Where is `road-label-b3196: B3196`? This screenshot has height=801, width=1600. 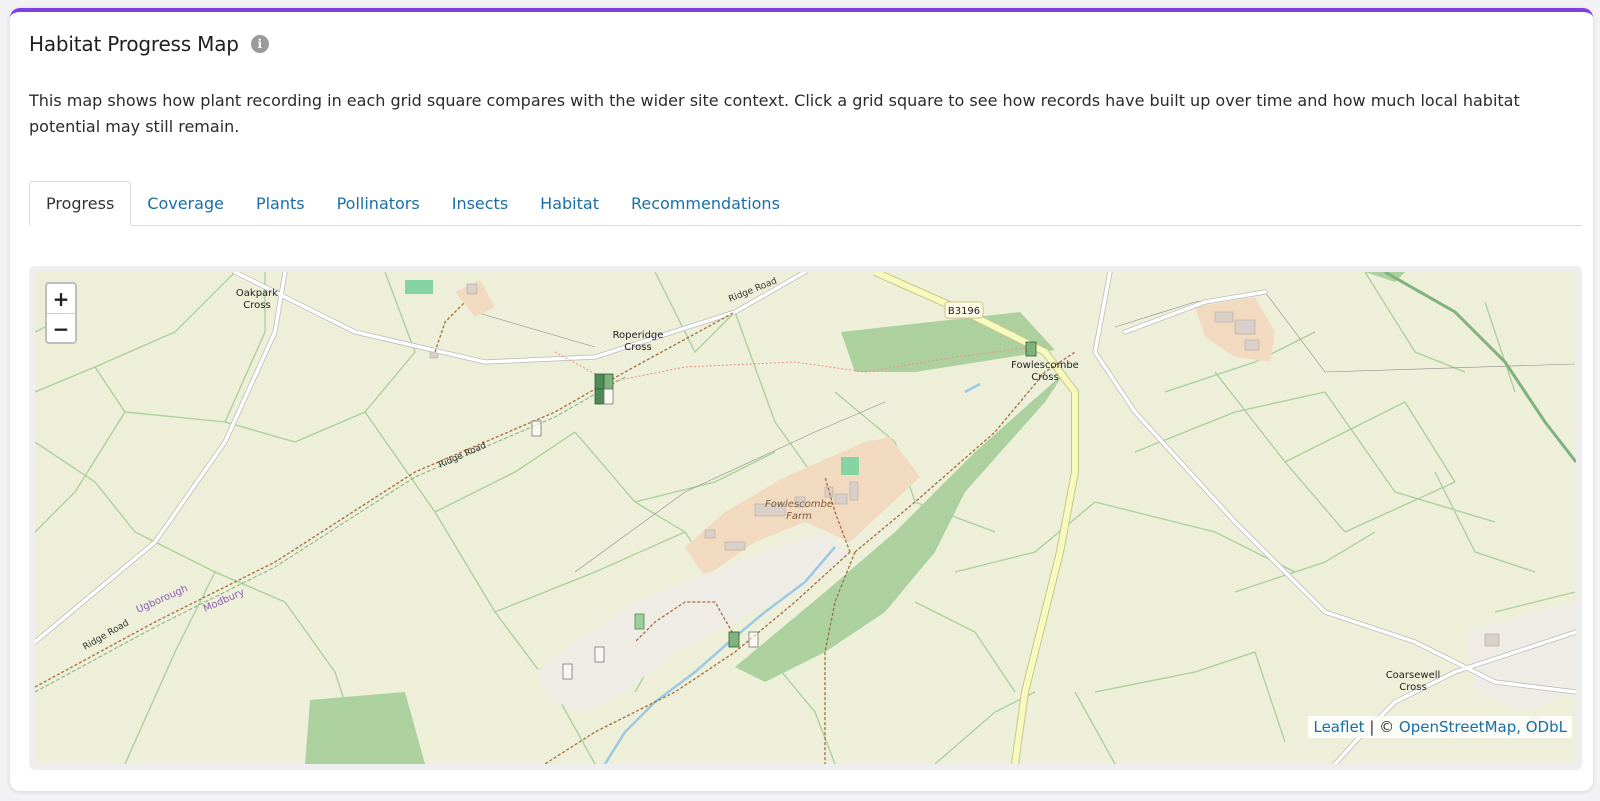
road-label-b3196: B3196 is located at coordinates (964, 311).